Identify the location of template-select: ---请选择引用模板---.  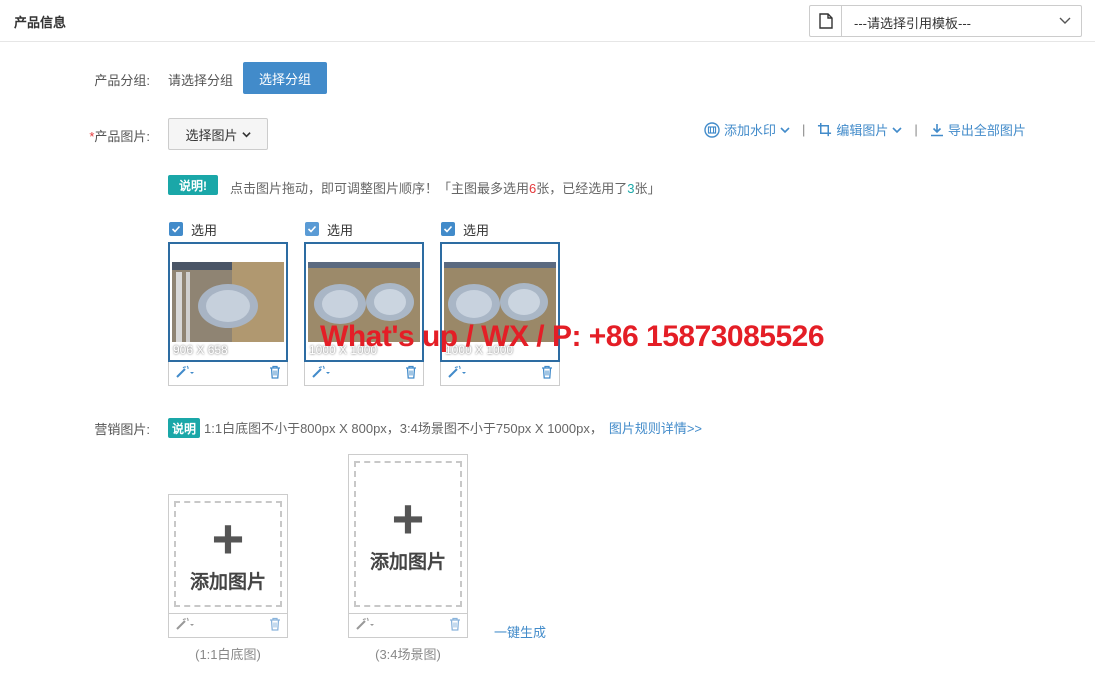
(945, 21).